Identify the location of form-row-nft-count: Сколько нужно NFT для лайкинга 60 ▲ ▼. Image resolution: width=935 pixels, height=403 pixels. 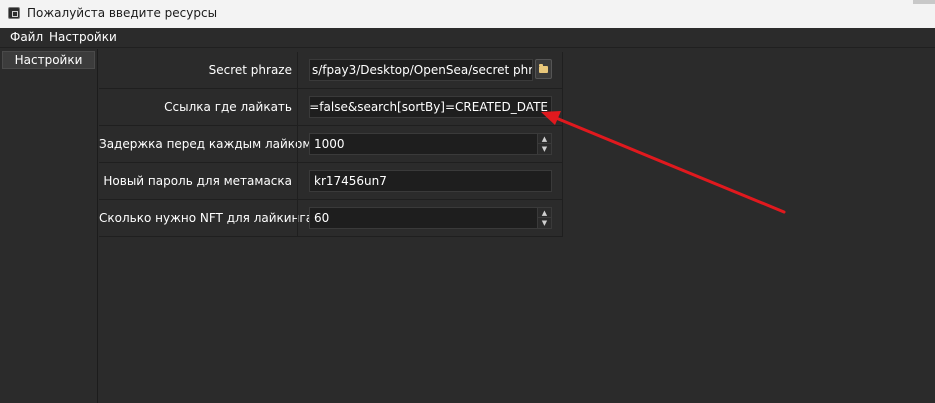
(331, 218).